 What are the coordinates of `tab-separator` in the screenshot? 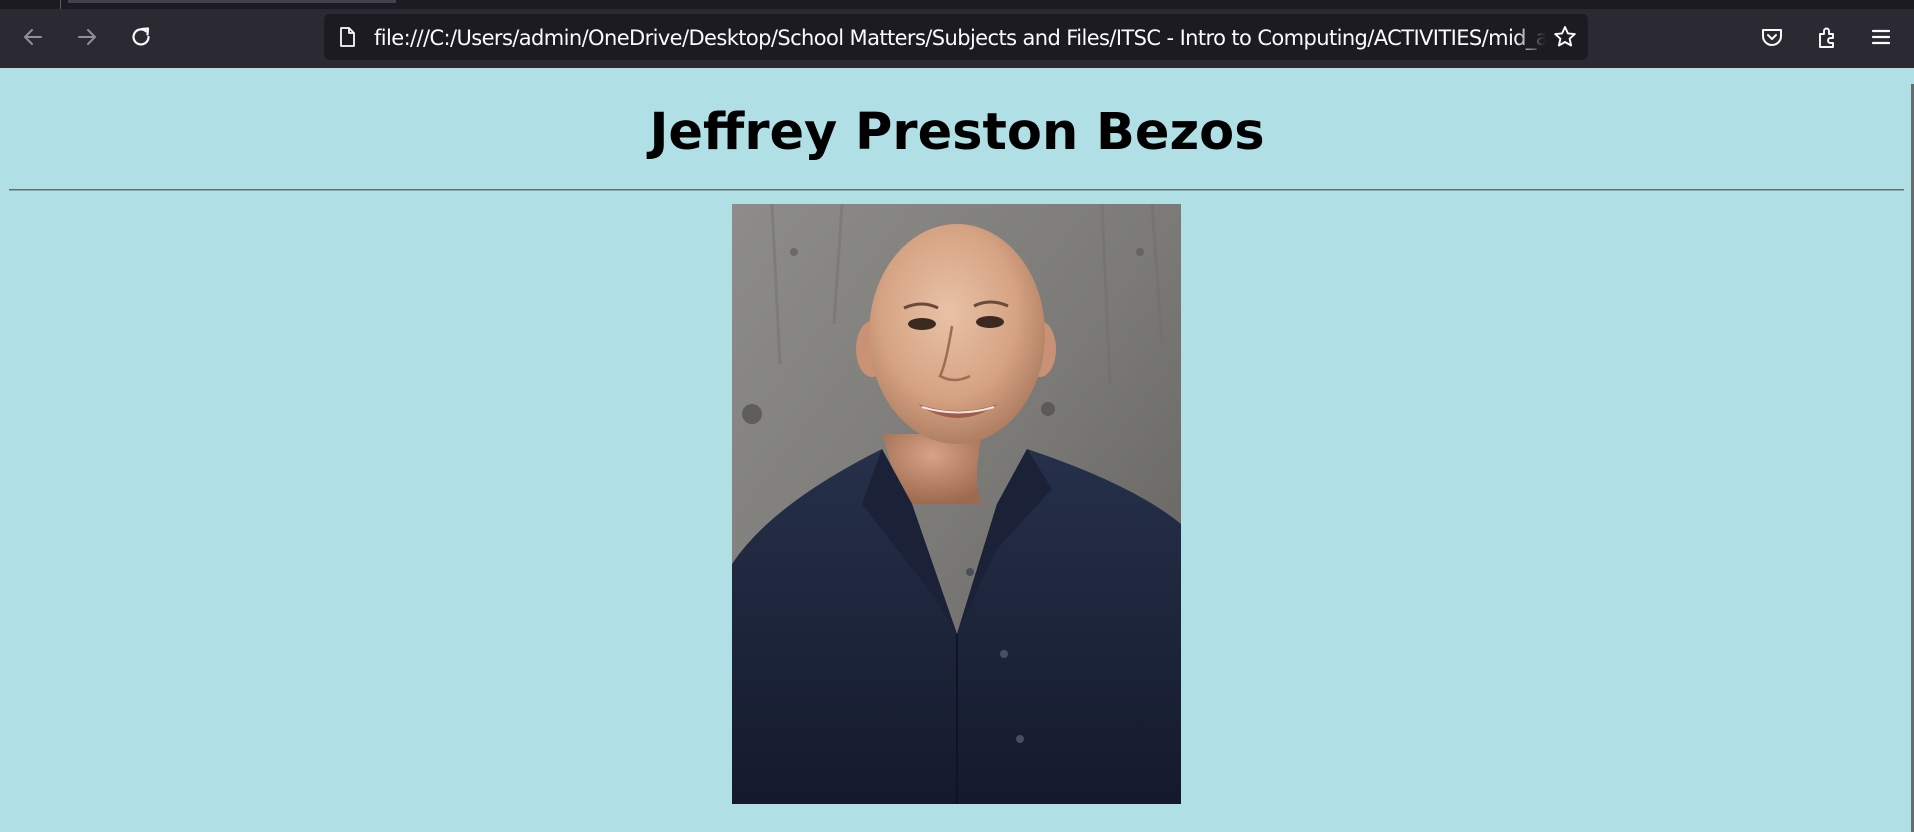 It's located at (60, 4).